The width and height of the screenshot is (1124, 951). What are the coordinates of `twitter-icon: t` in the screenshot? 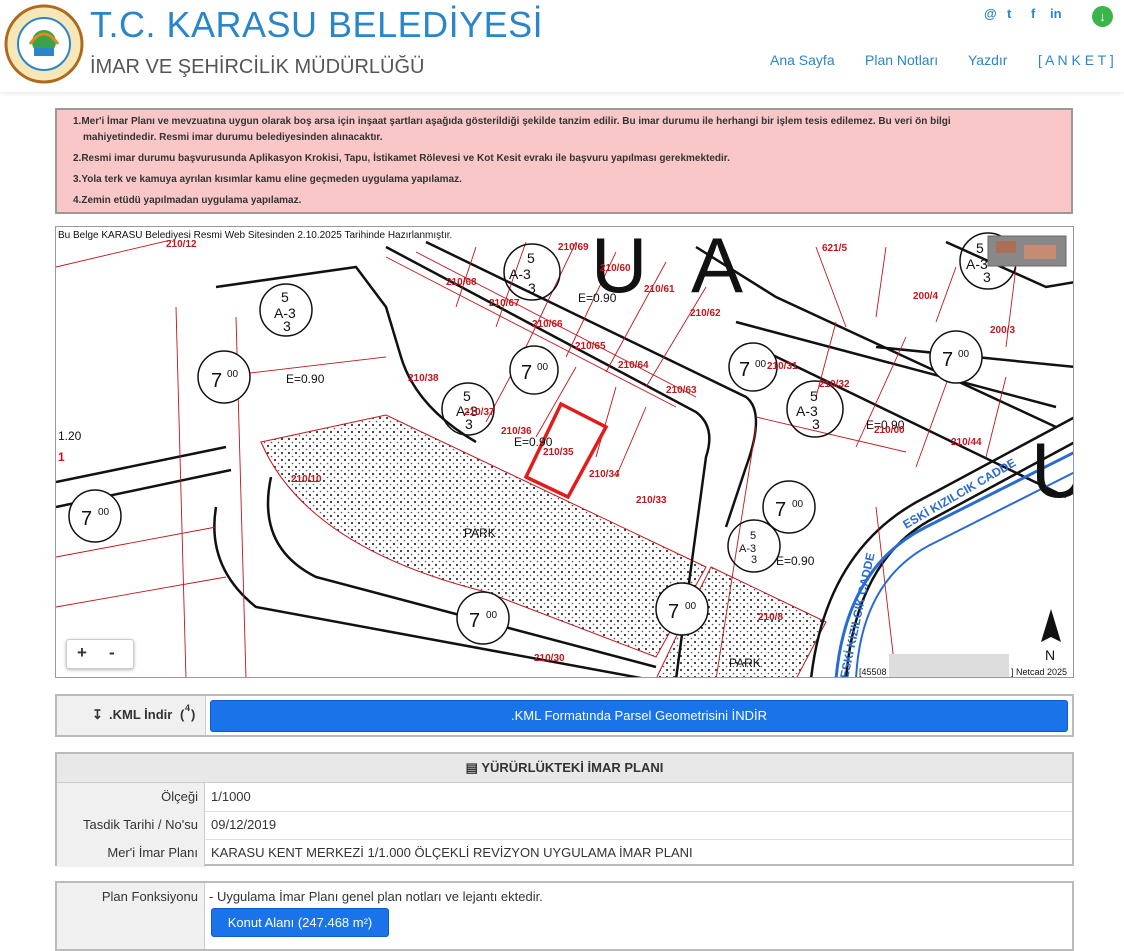 It's located at (1009, 13).